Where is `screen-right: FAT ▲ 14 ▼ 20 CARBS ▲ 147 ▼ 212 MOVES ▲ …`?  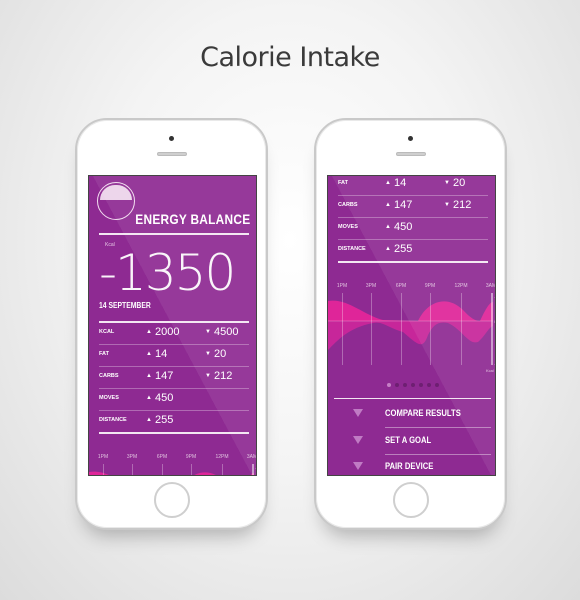
screen-right: FAT ▲ 14 ▼ 20 CARBS ▲ 147 ▼ 212 MOVES ▲ … is located at coordinates (411, 325).